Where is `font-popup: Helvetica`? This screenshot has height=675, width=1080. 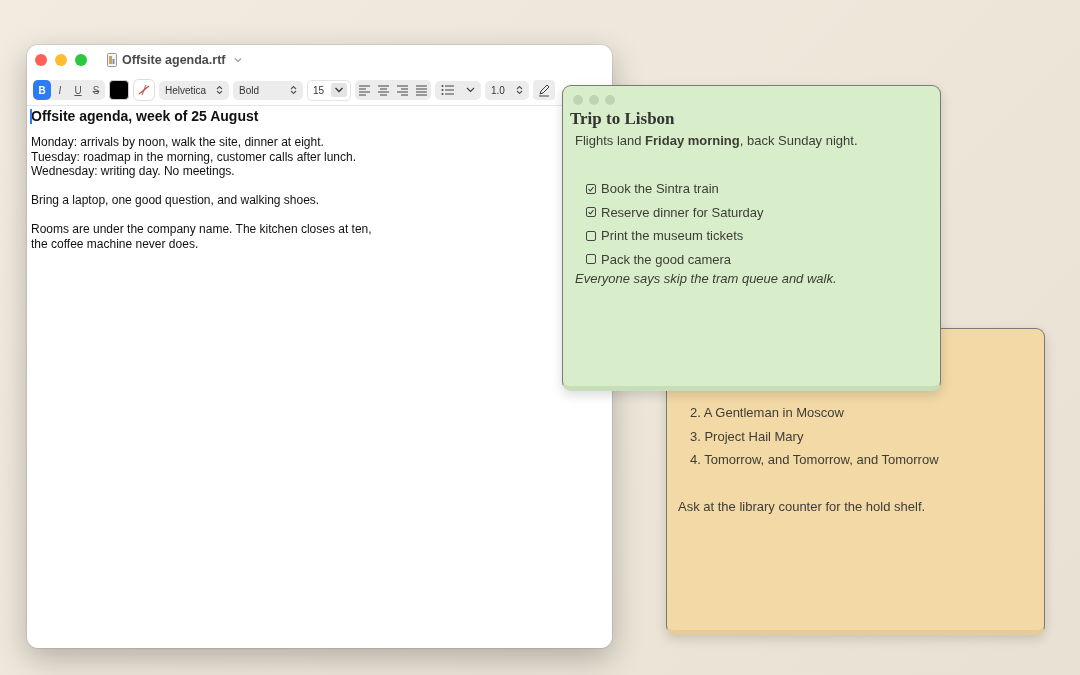
font-popup: Helvetica is located at coordinates (194, 90).